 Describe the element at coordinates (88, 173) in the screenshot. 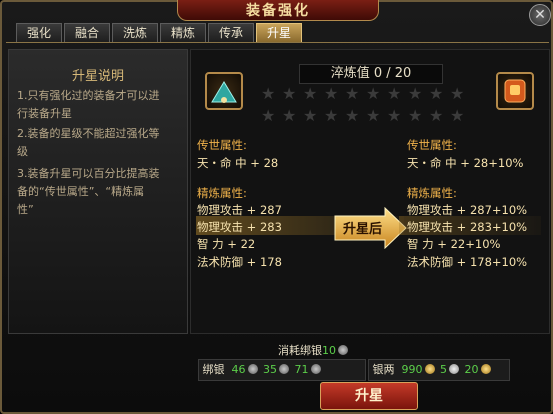

I see `instruction-line: 3.装备升星可以百分比提高装` at that location.